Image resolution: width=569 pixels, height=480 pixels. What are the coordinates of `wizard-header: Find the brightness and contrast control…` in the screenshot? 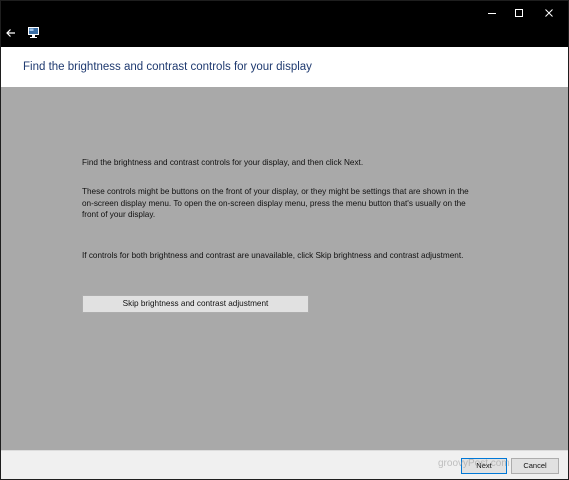 It's located at (284, 67).